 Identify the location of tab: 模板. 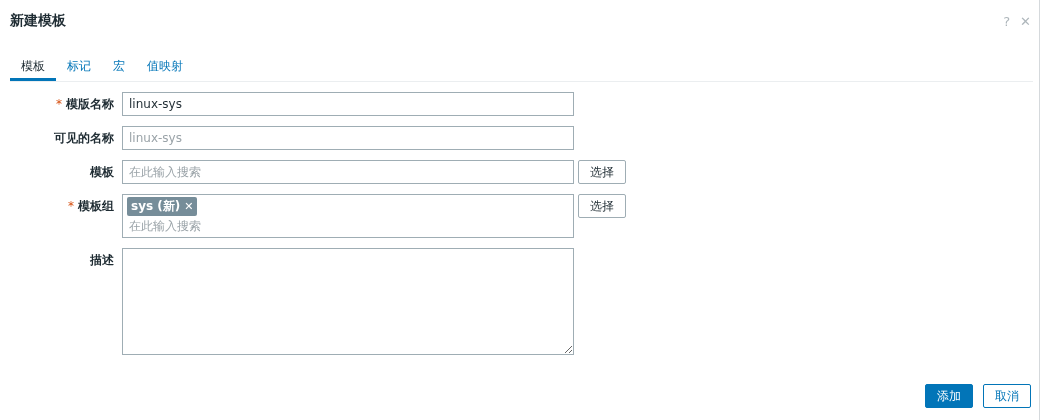
(33, 68).